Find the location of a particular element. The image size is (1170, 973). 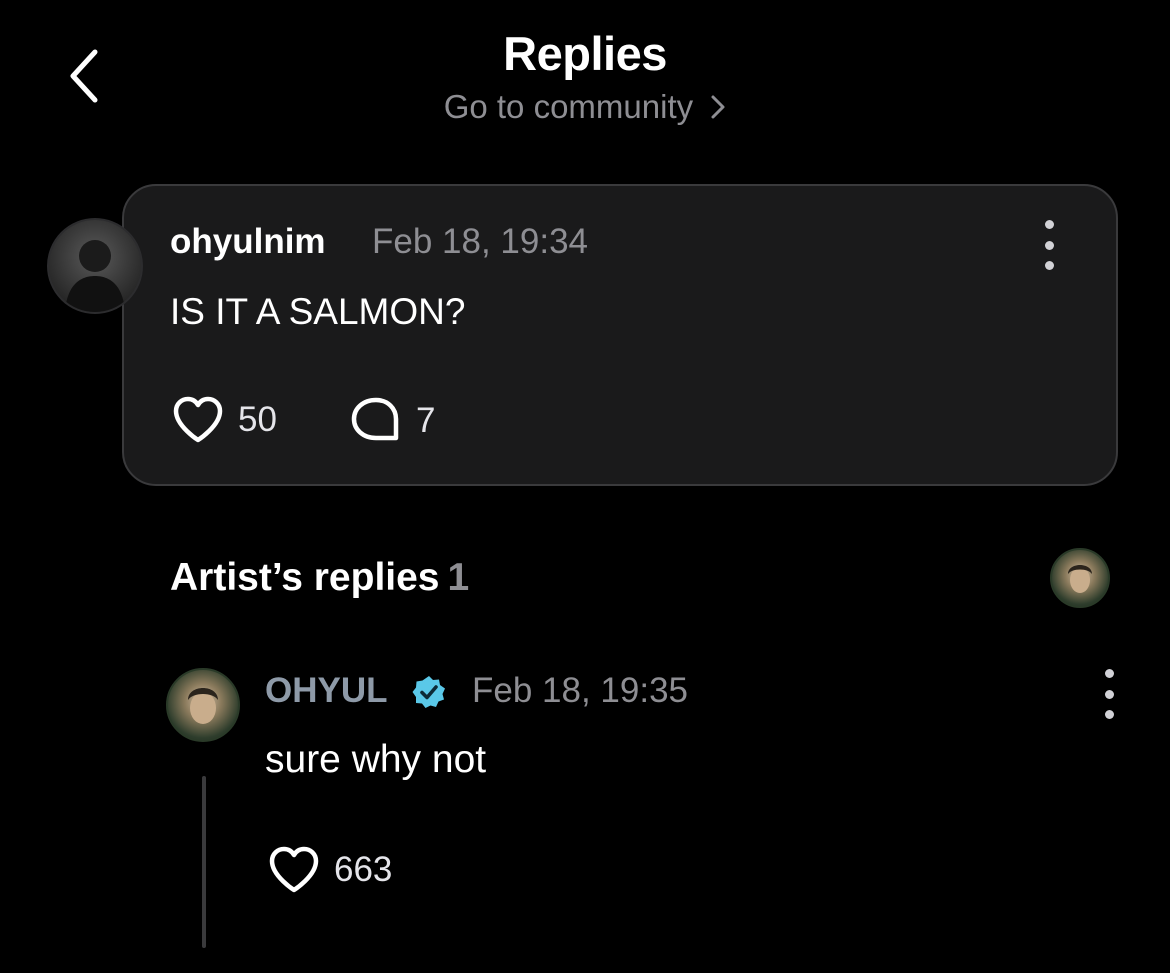

post-comment-button: 7 is located at coordinates (392, 421).